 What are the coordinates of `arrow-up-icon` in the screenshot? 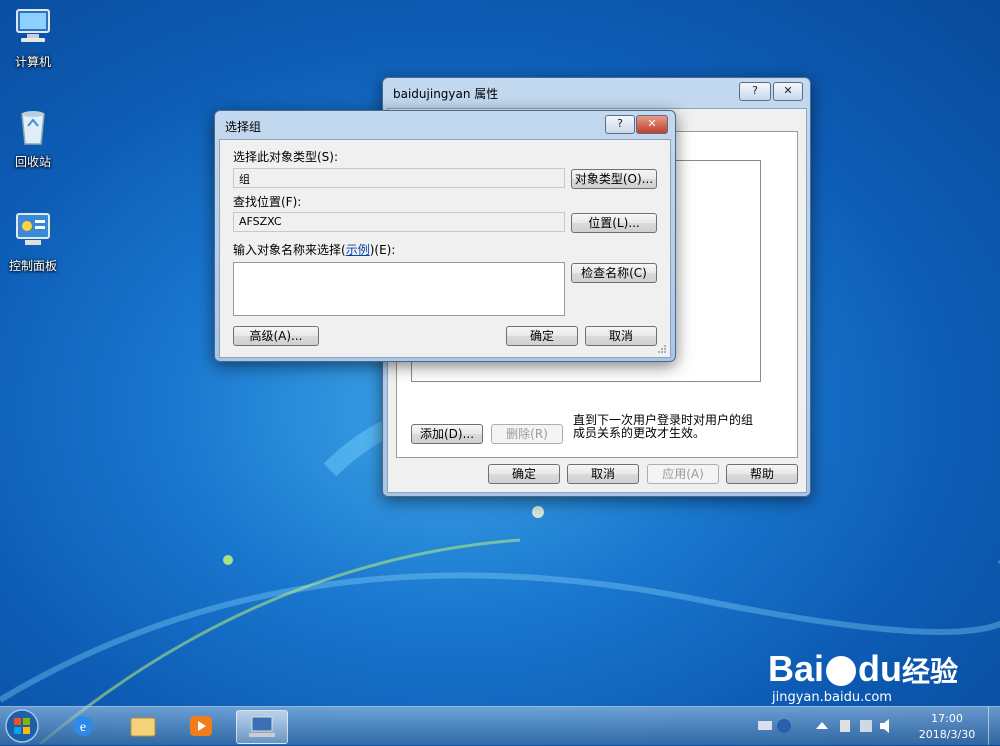 It's located at (822, 725).